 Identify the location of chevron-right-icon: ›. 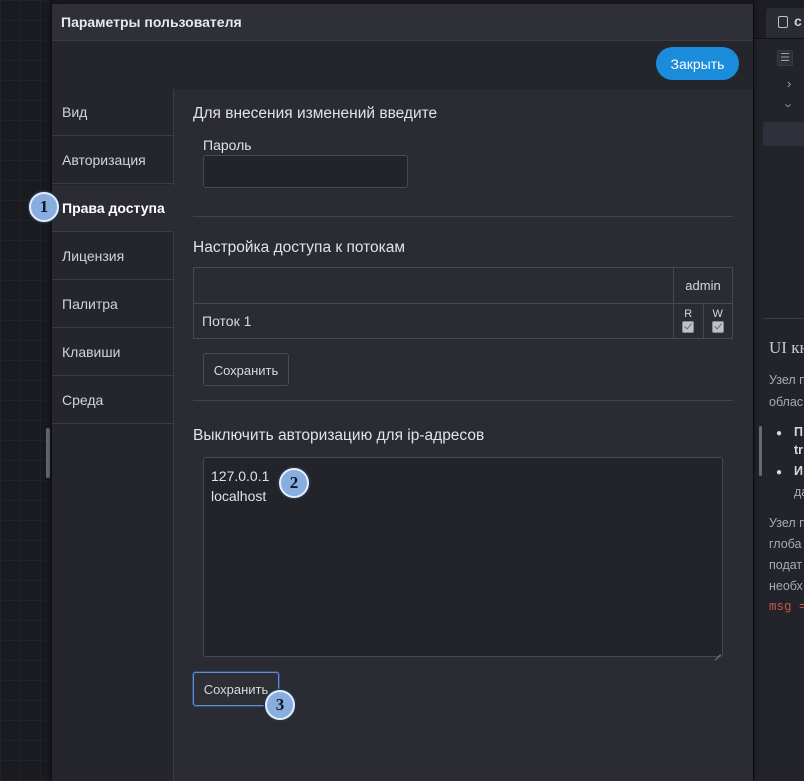
(789, 83).